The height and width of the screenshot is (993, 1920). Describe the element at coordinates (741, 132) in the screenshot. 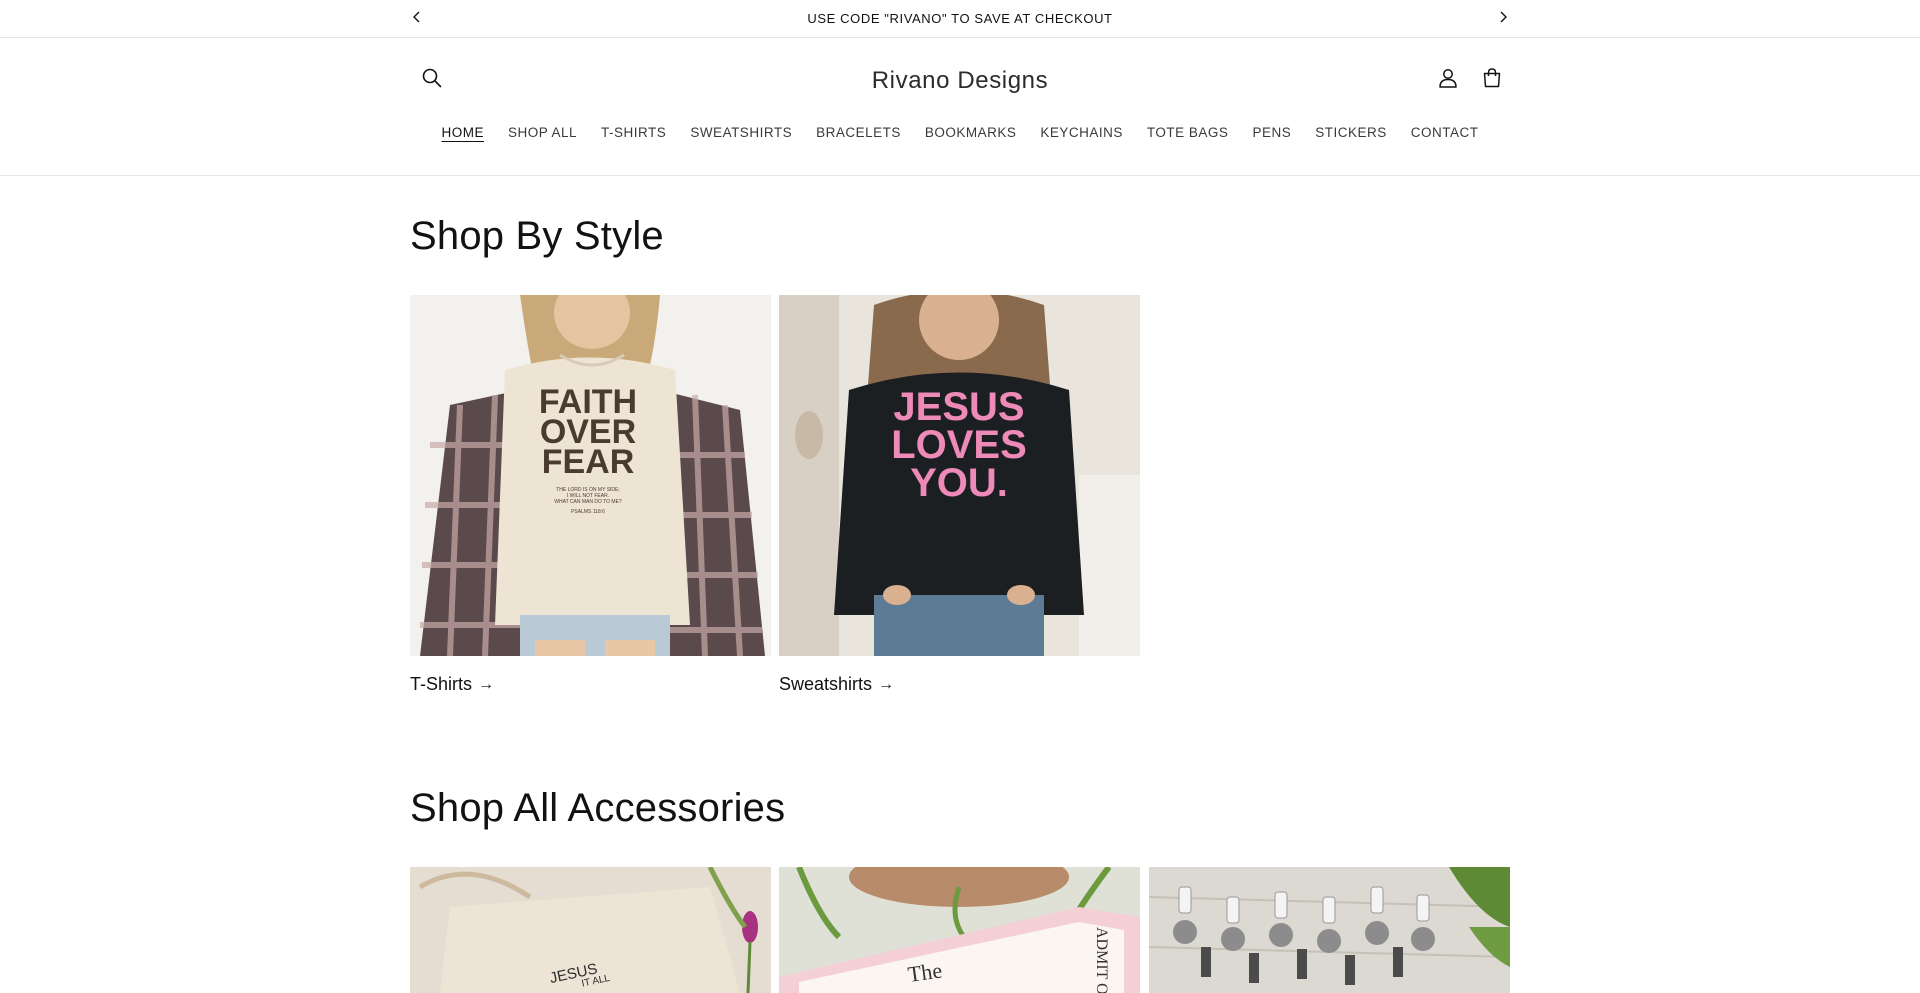

I see `nav-item-sweatshirts: SWEATSHIRTS` at that location.